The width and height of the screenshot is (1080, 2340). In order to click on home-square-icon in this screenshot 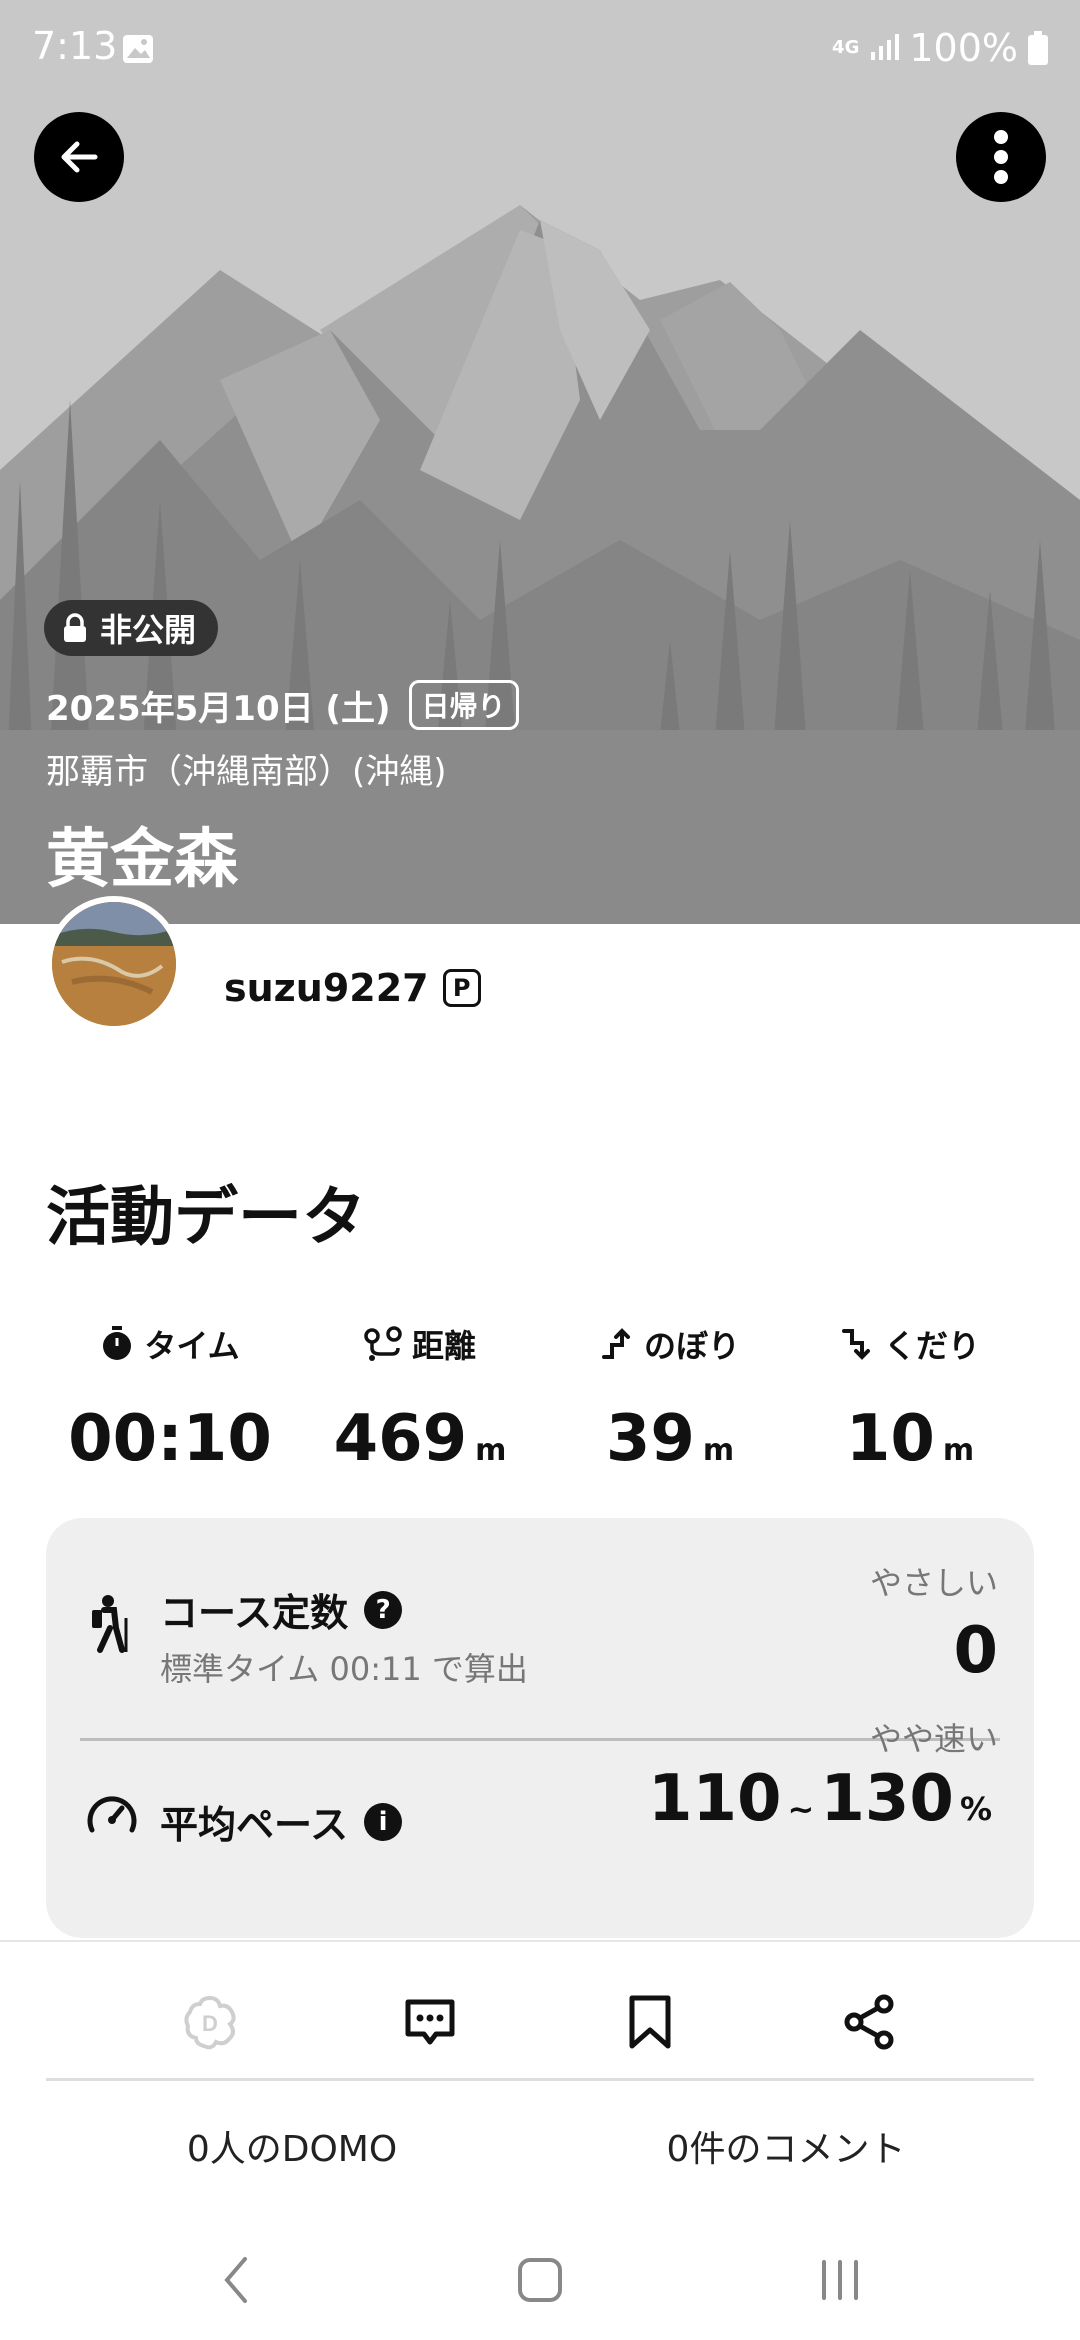, I will do `click(540, 2280)`.